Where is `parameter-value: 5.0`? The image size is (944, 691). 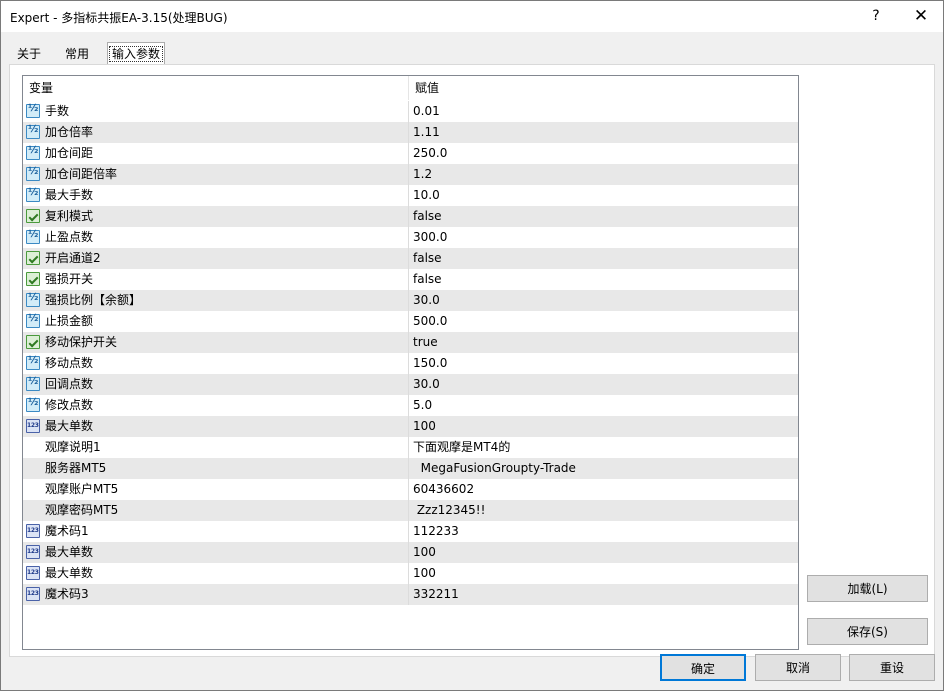 parameter-value: 5.0 is located at coordinates (603, 405).